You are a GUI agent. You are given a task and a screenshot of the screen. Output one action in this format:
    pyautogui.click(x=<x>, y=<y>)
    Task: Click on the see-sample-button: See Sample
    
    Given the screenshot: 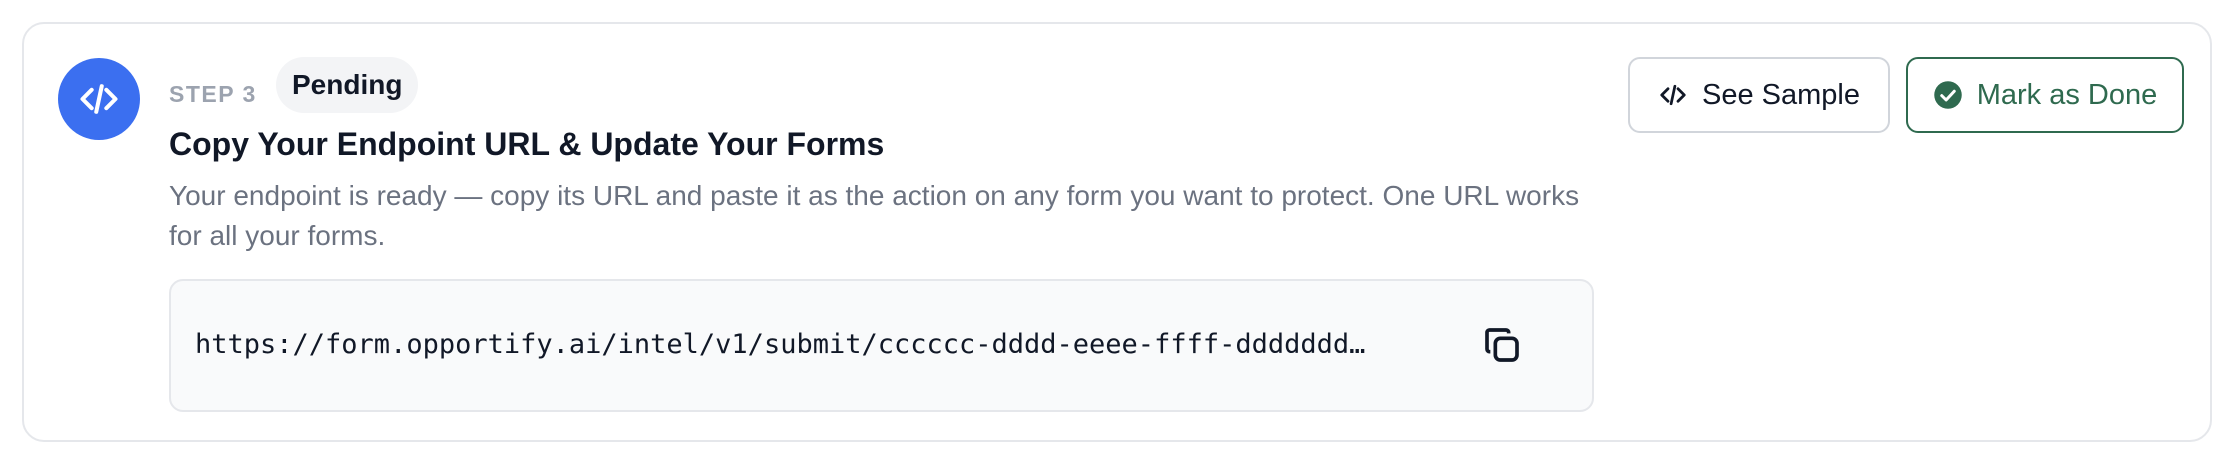 What is the action you would take?
    pyautogui.click(x=1759, y=95)
    